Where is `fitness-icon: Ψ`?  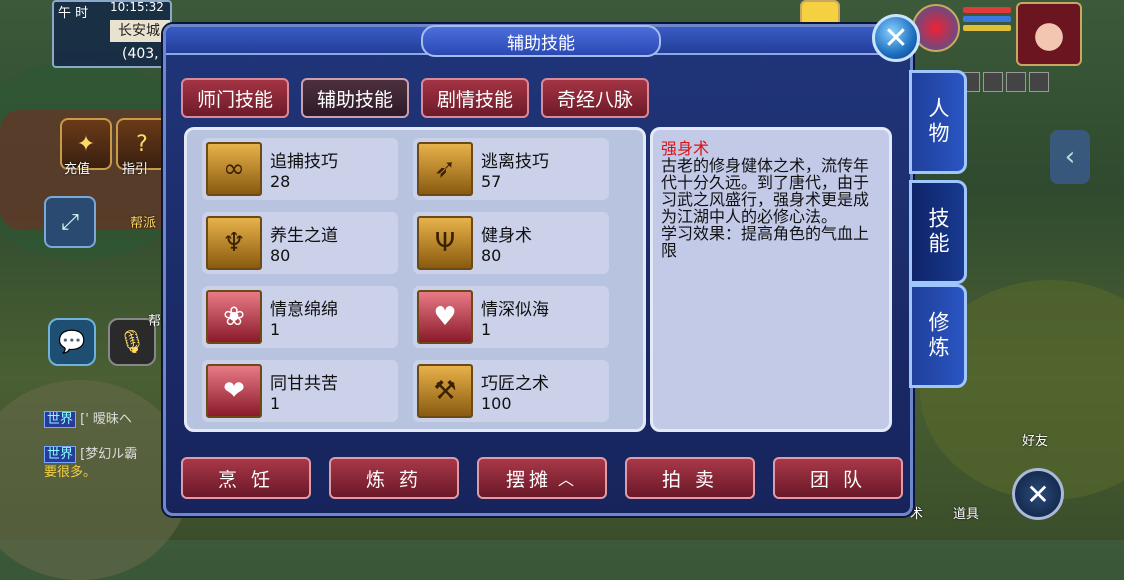 fitness-icon: Ψ is located at coordinates (445, 243).